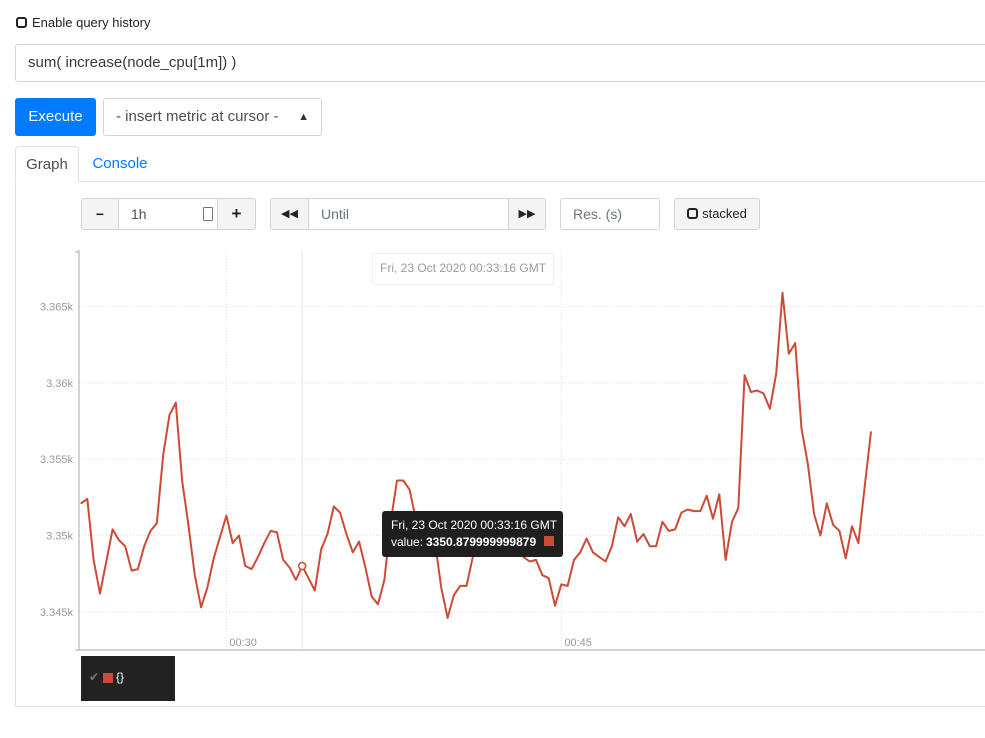 The image size is (985, 738). What do you see at coordinates (120, 164) in the screenshot?
I see `tab-console: Console` at bounding box center [120, 164].